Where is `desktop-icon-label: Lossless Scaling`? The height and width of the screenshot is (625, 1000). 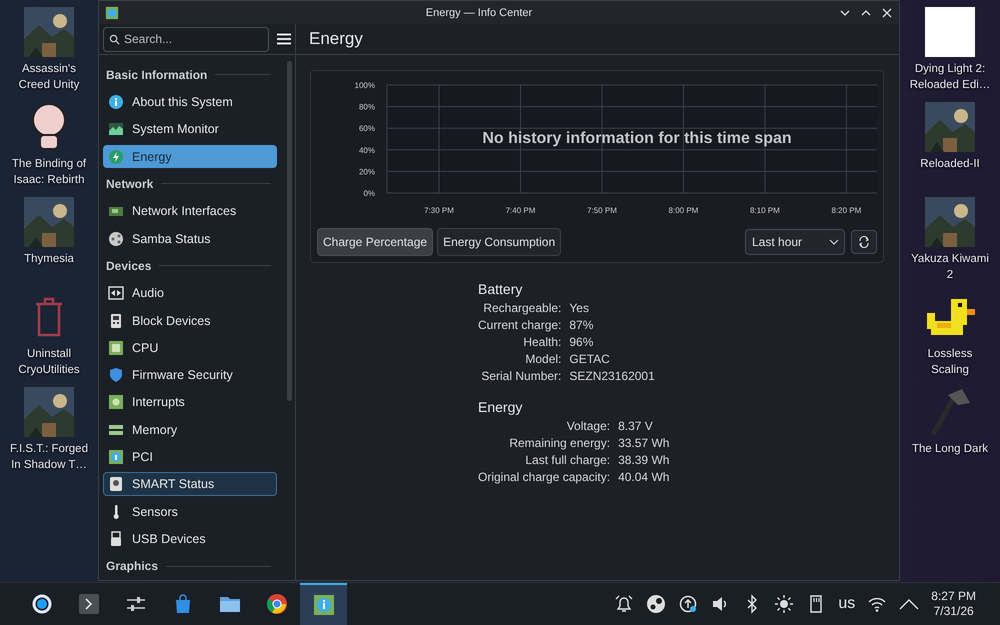 desktop-icon-label: Lossless Scaling is located at coordinates (950, 362).